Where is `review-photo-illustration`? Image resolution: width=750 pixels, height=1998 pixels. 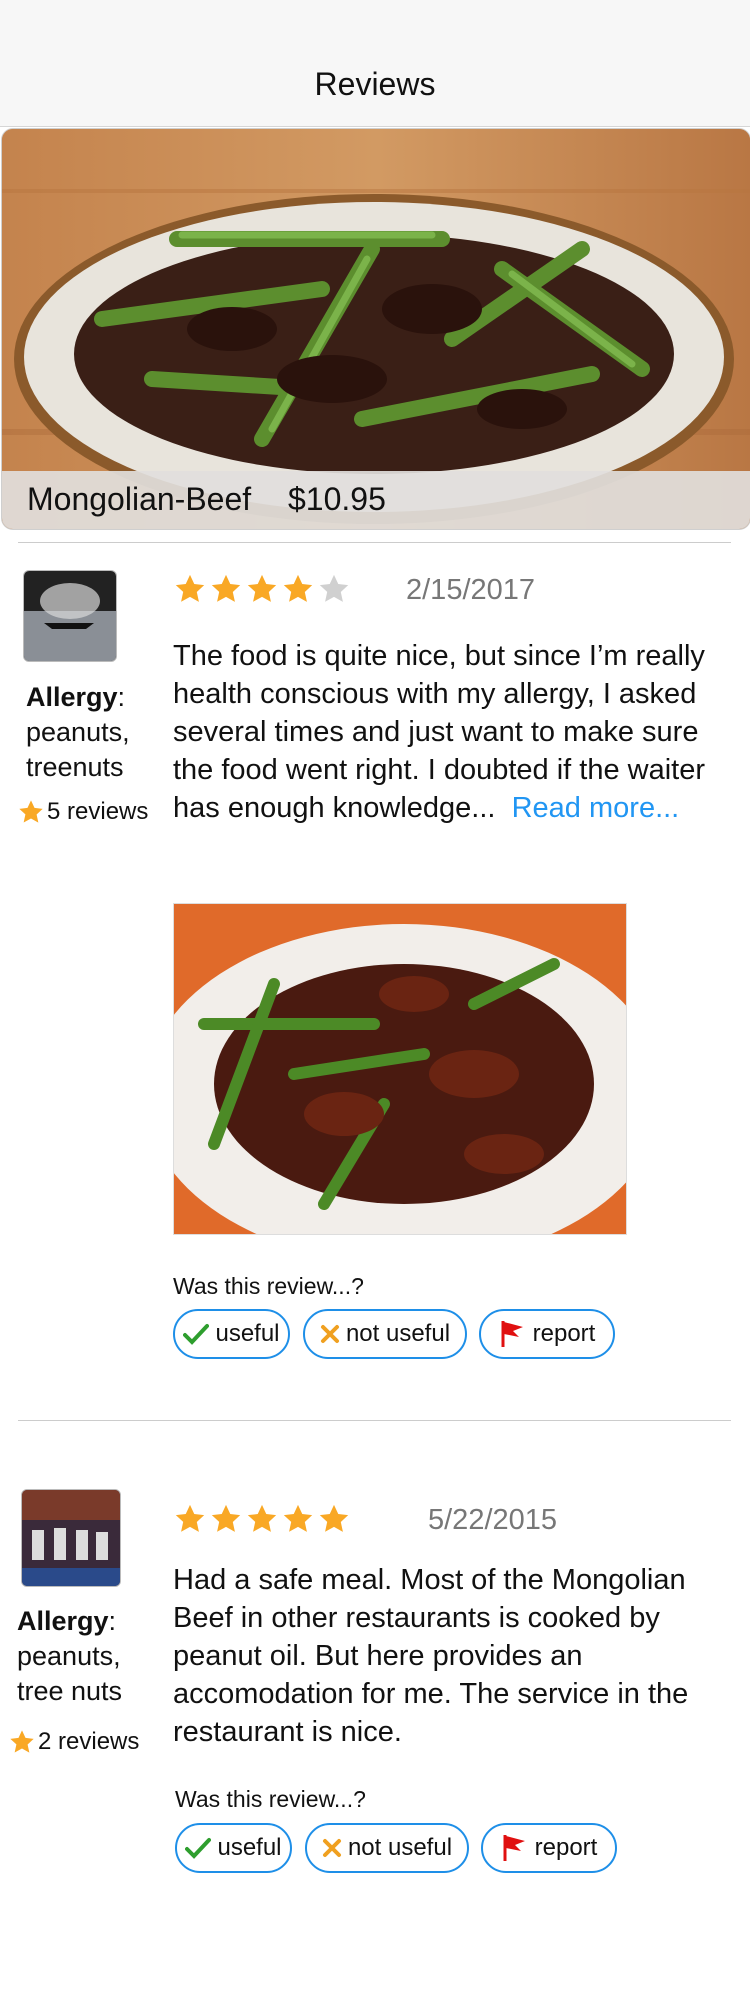 review-photo-illustration is located at coordinates (400, 1069).